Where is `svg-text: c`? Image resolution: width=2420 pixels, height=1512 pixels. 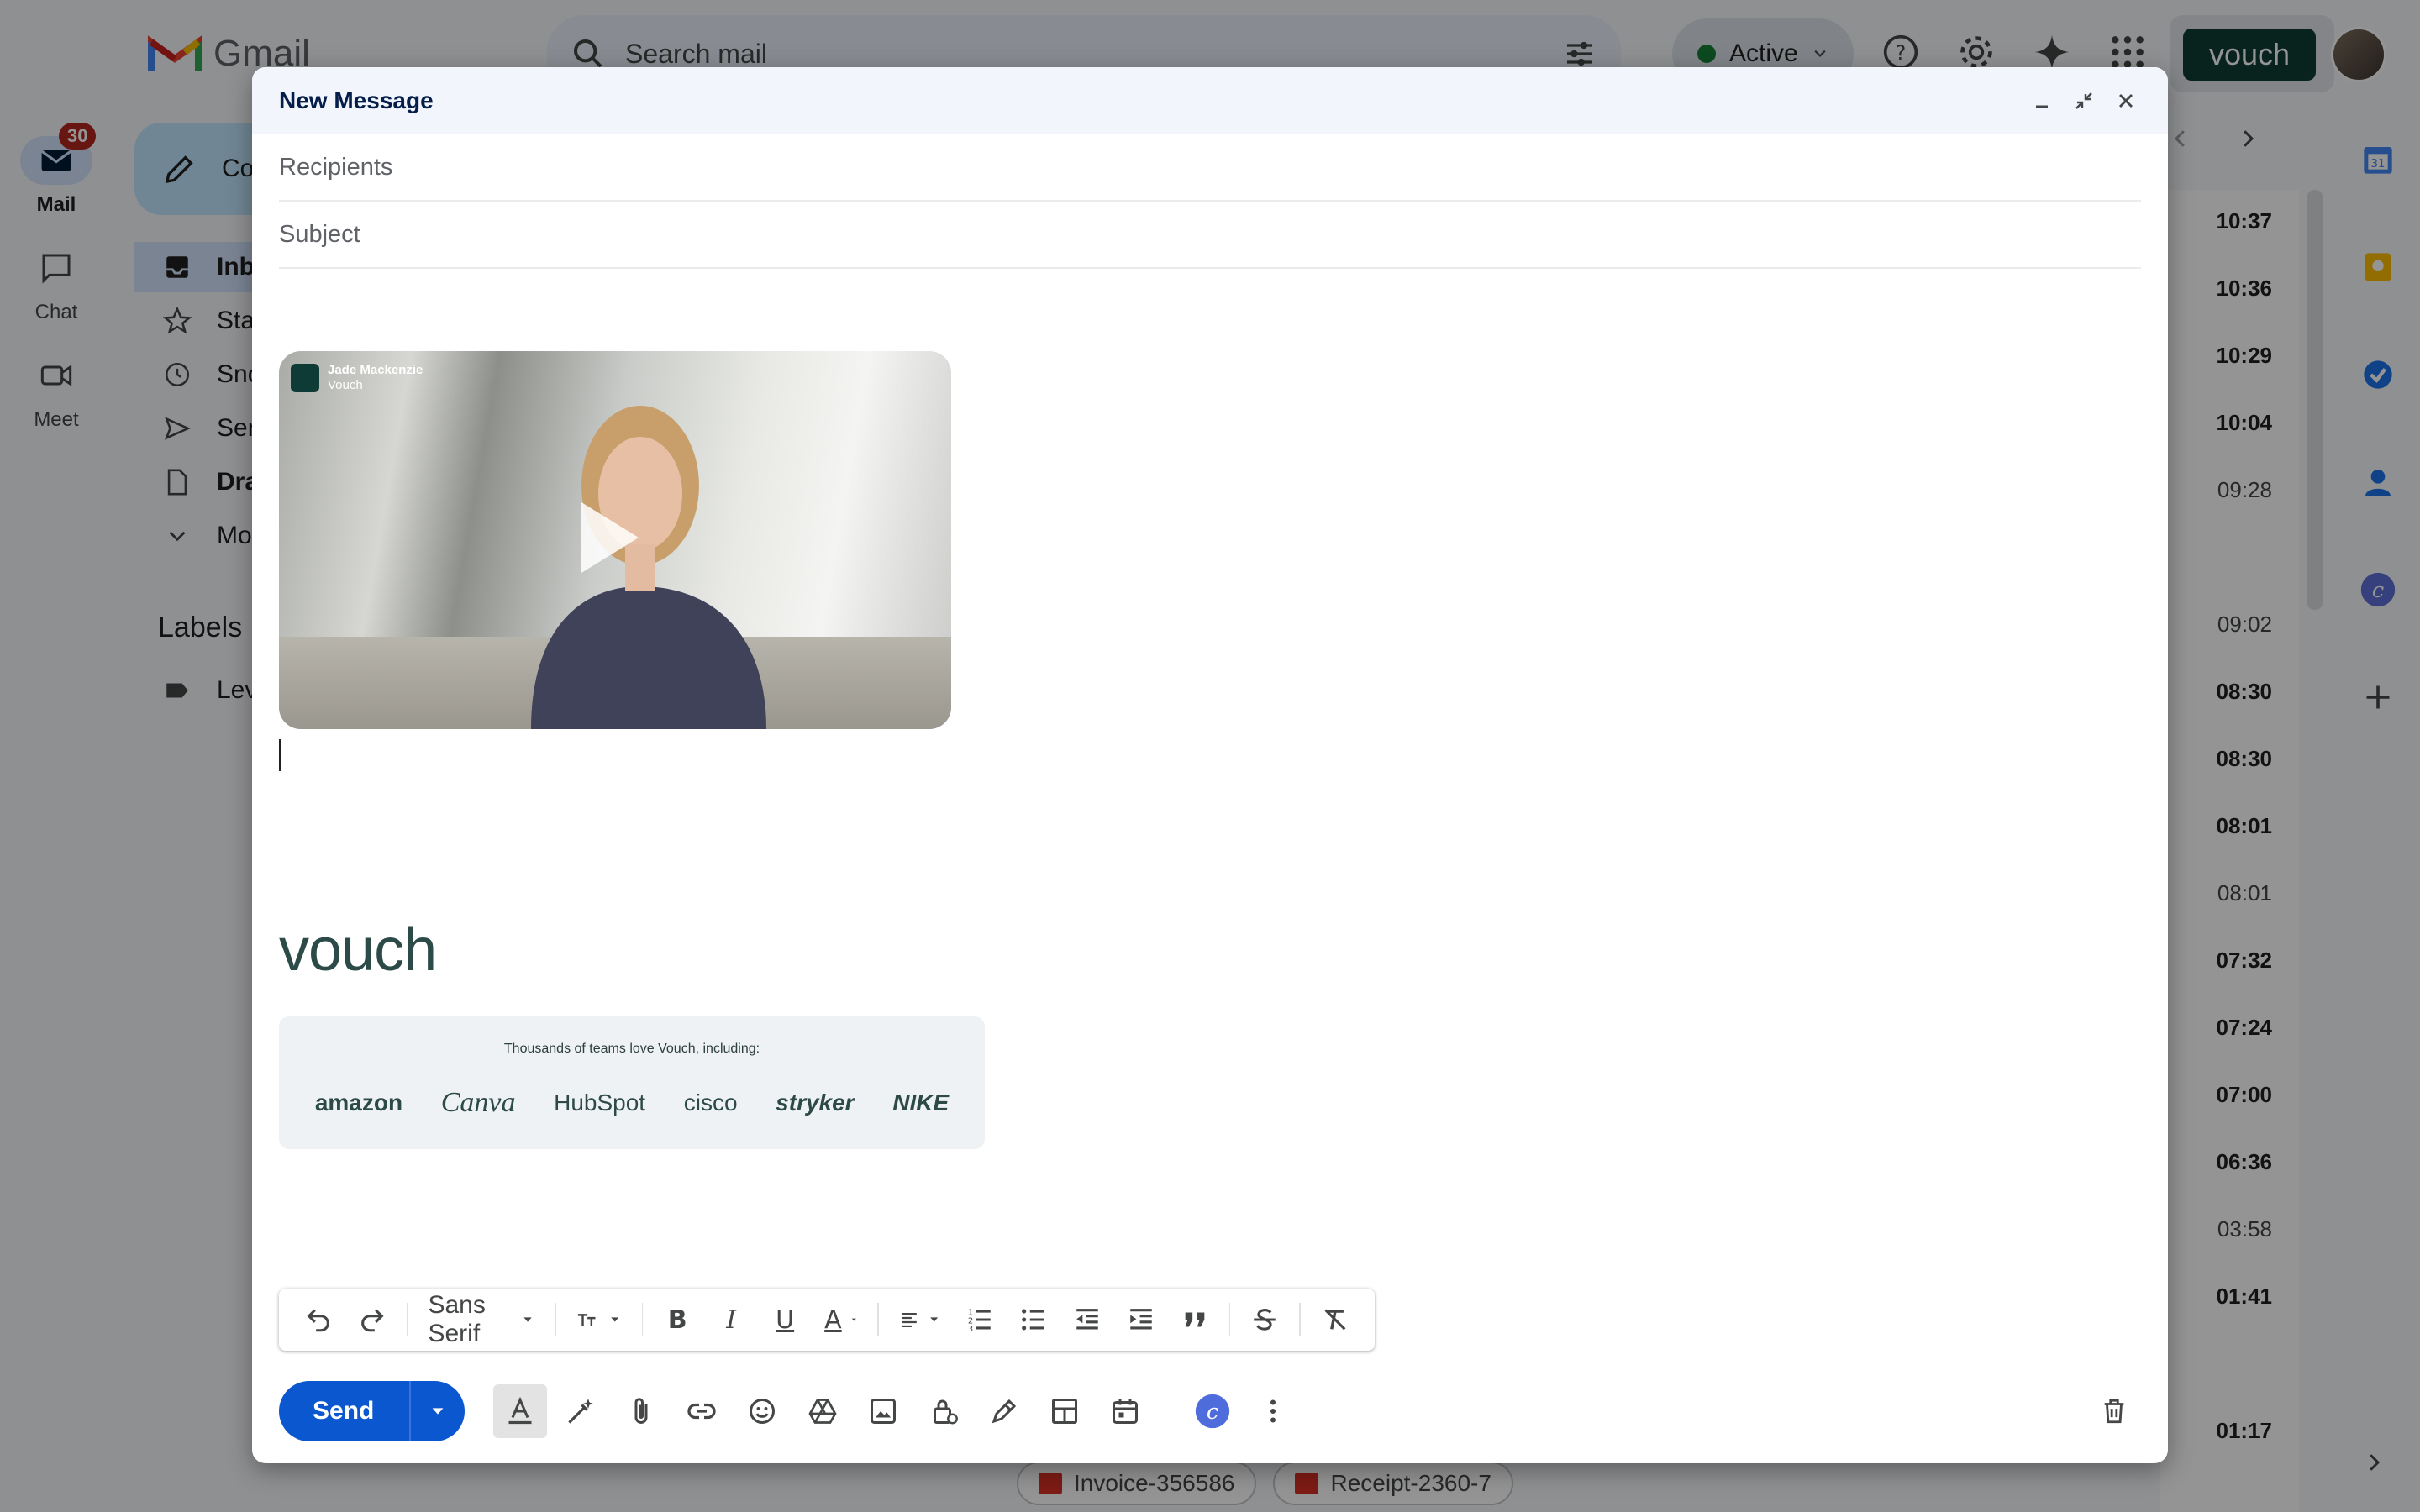
svg-text: c is located at coordinates (1212, 1412).